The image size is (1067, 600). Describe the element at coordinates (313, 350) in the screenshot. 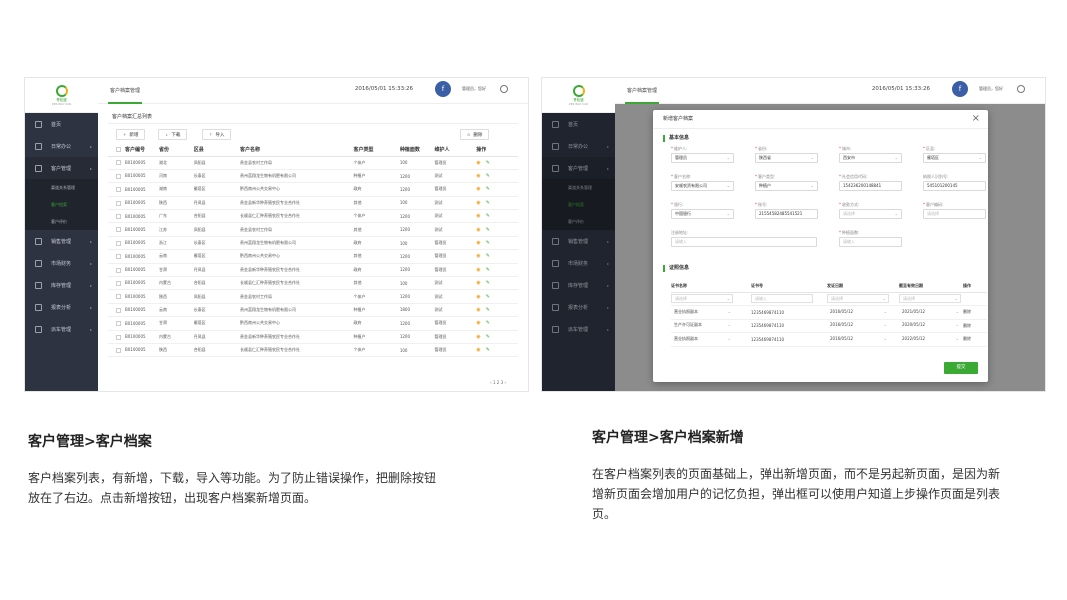

I see `table-row: B0100005 陕西 合阳县 长顺县仁汇种养殖农民专业合作社 个体户 100 管理员 ◉ ✎` at that location.